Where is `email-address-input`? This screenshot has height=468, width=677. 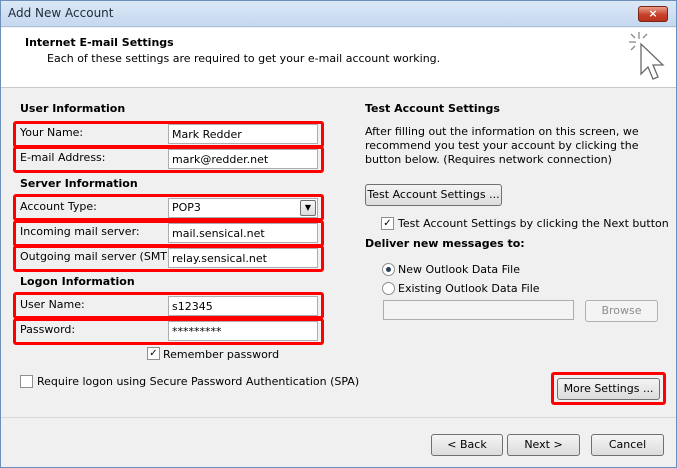 email-address-input is located at coordinates (243, 159).